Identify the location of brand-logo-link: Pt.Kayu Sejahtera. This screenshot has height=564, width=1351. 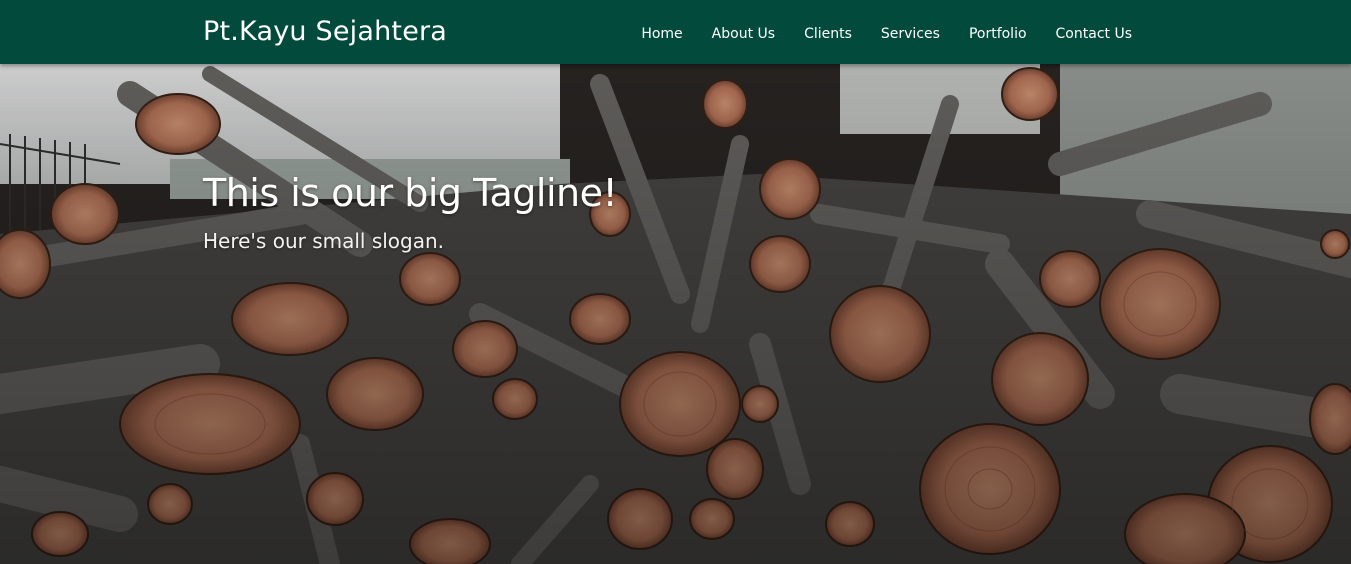
(325, 32).